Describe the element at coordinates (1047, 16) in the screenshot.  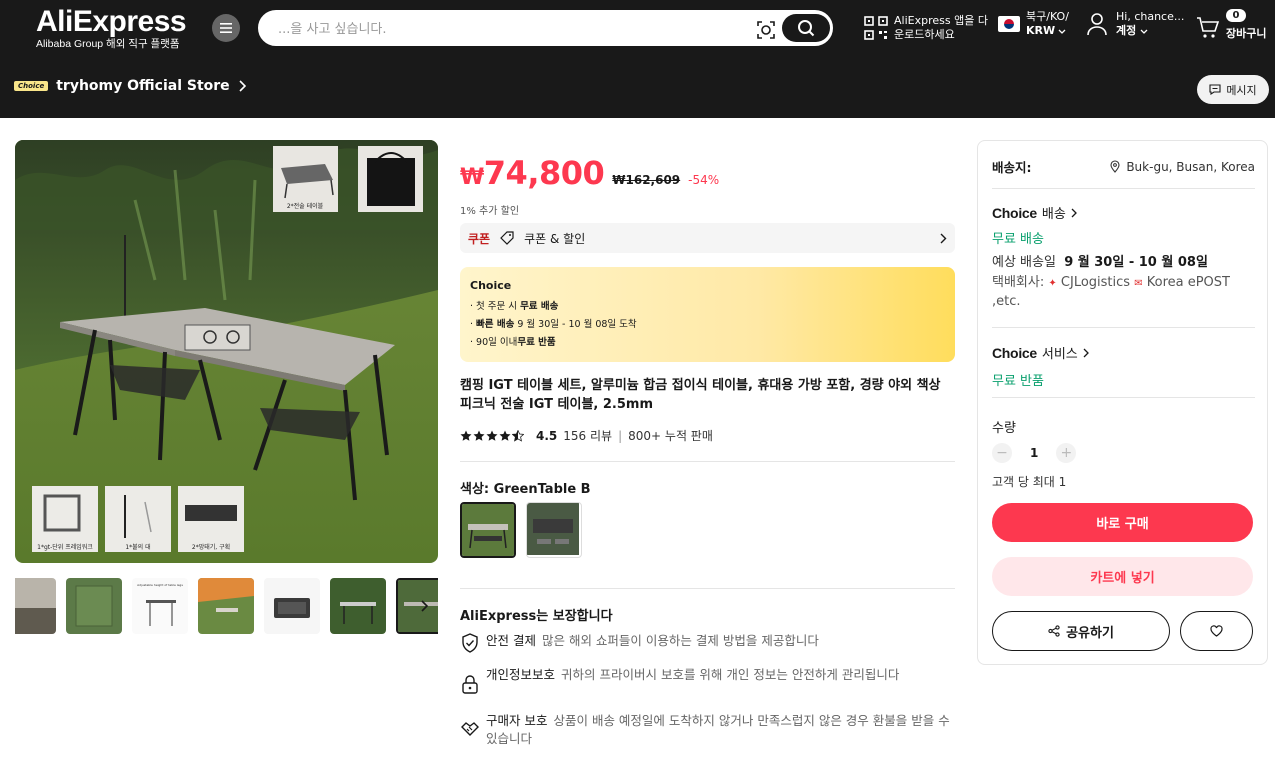
I see `region-language: 북구/KO/` at that location.